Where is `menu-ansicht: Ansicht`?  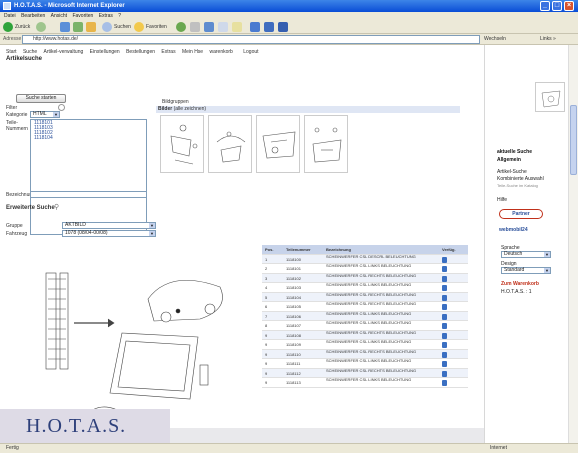
menu-ansicht: Ansicht is located at coordinates (59, 16).